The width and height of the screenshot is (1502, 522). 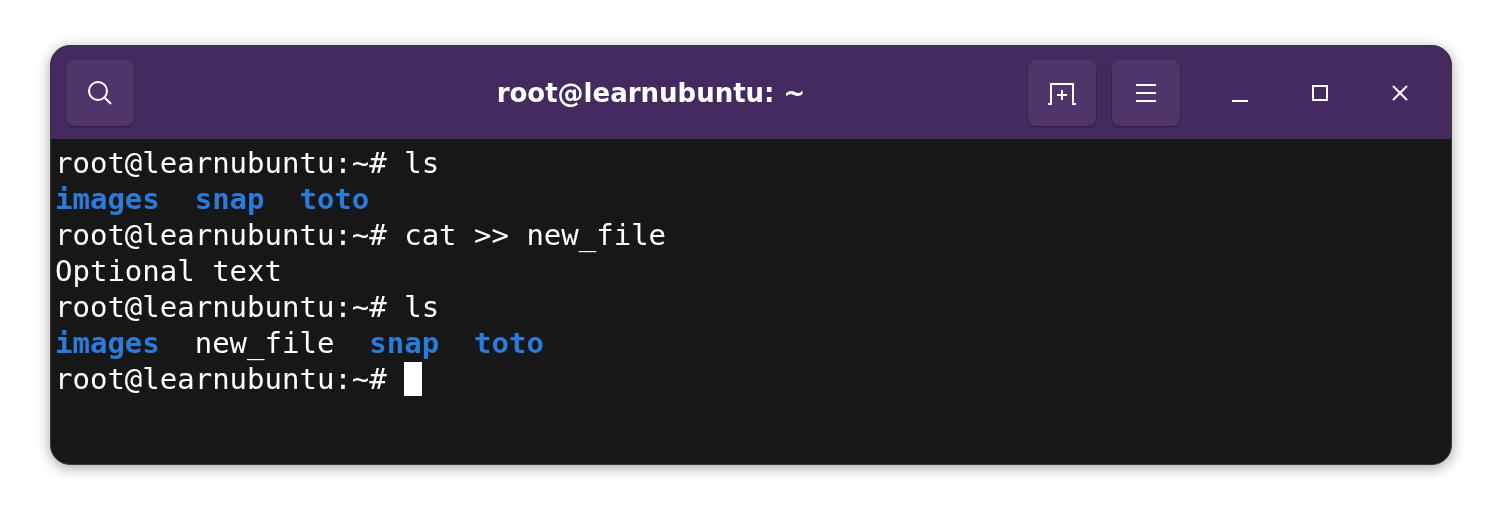 What do you see at coordinates (1240, 100) in the screenshot?
I see `minimize-icon` at bounding box center [1240, 100].